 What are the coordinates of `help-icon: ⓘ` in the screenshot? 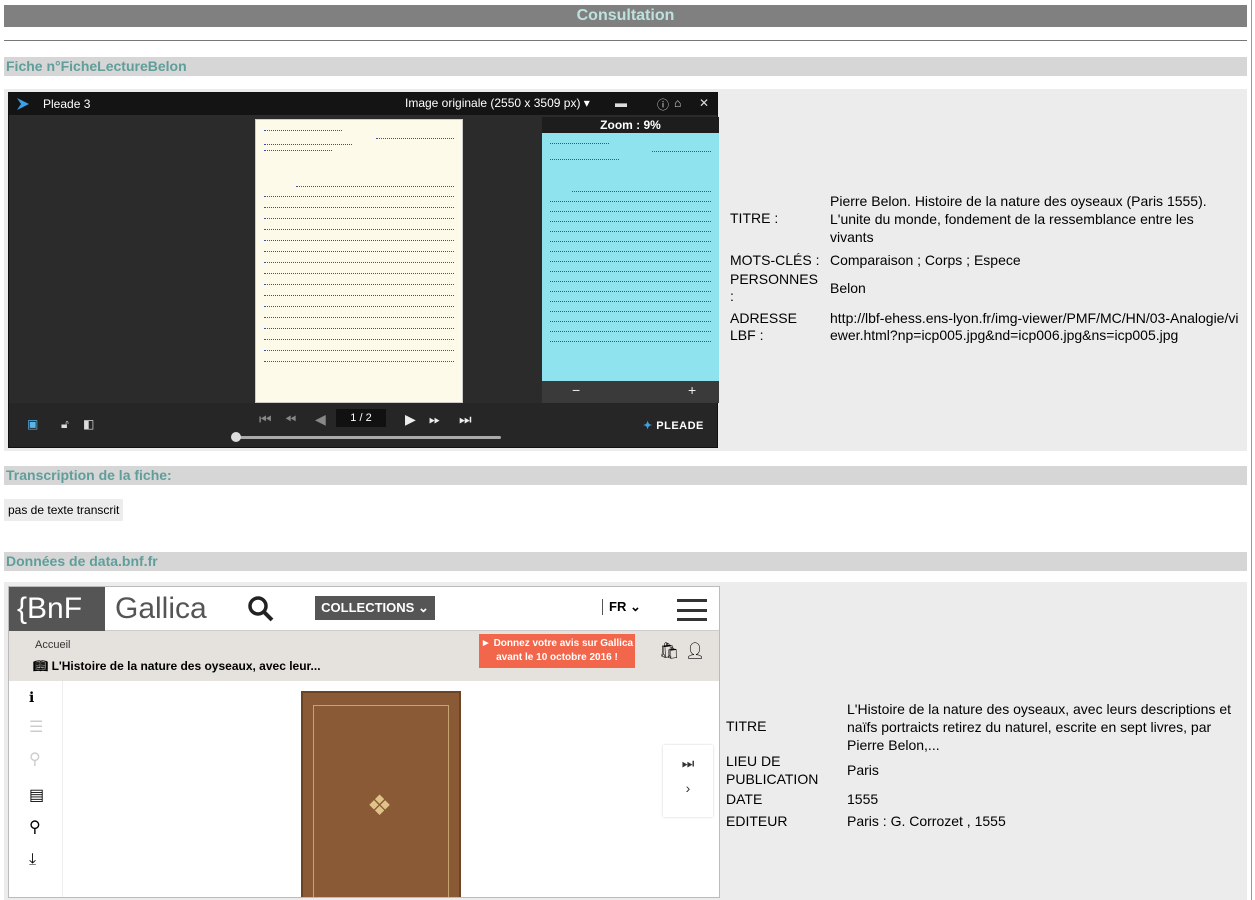 It's located at (663, 104).